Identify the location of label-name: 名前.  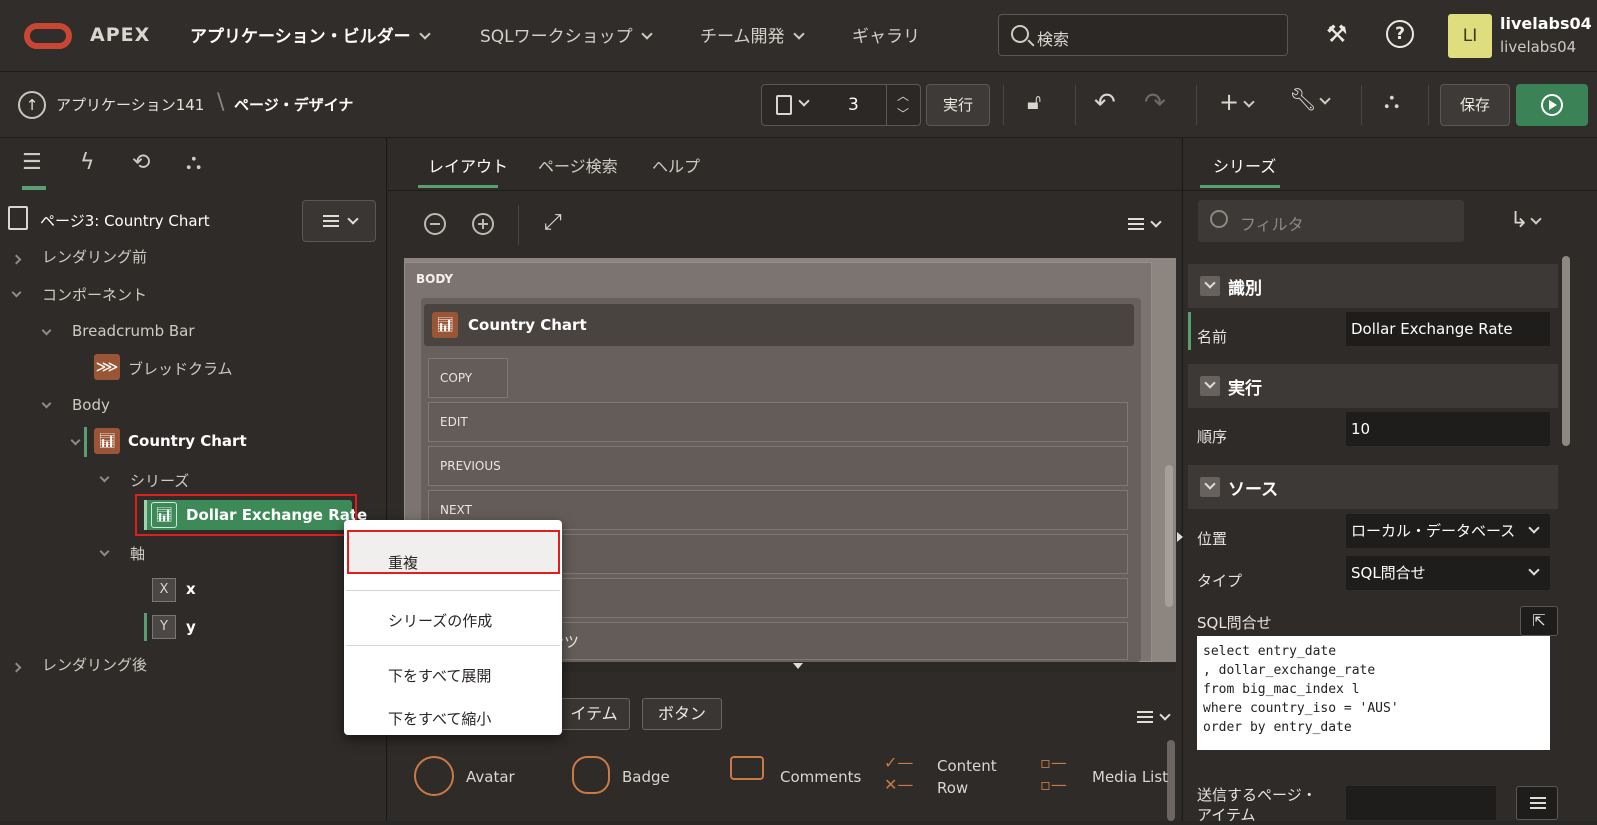
(1212, 337).